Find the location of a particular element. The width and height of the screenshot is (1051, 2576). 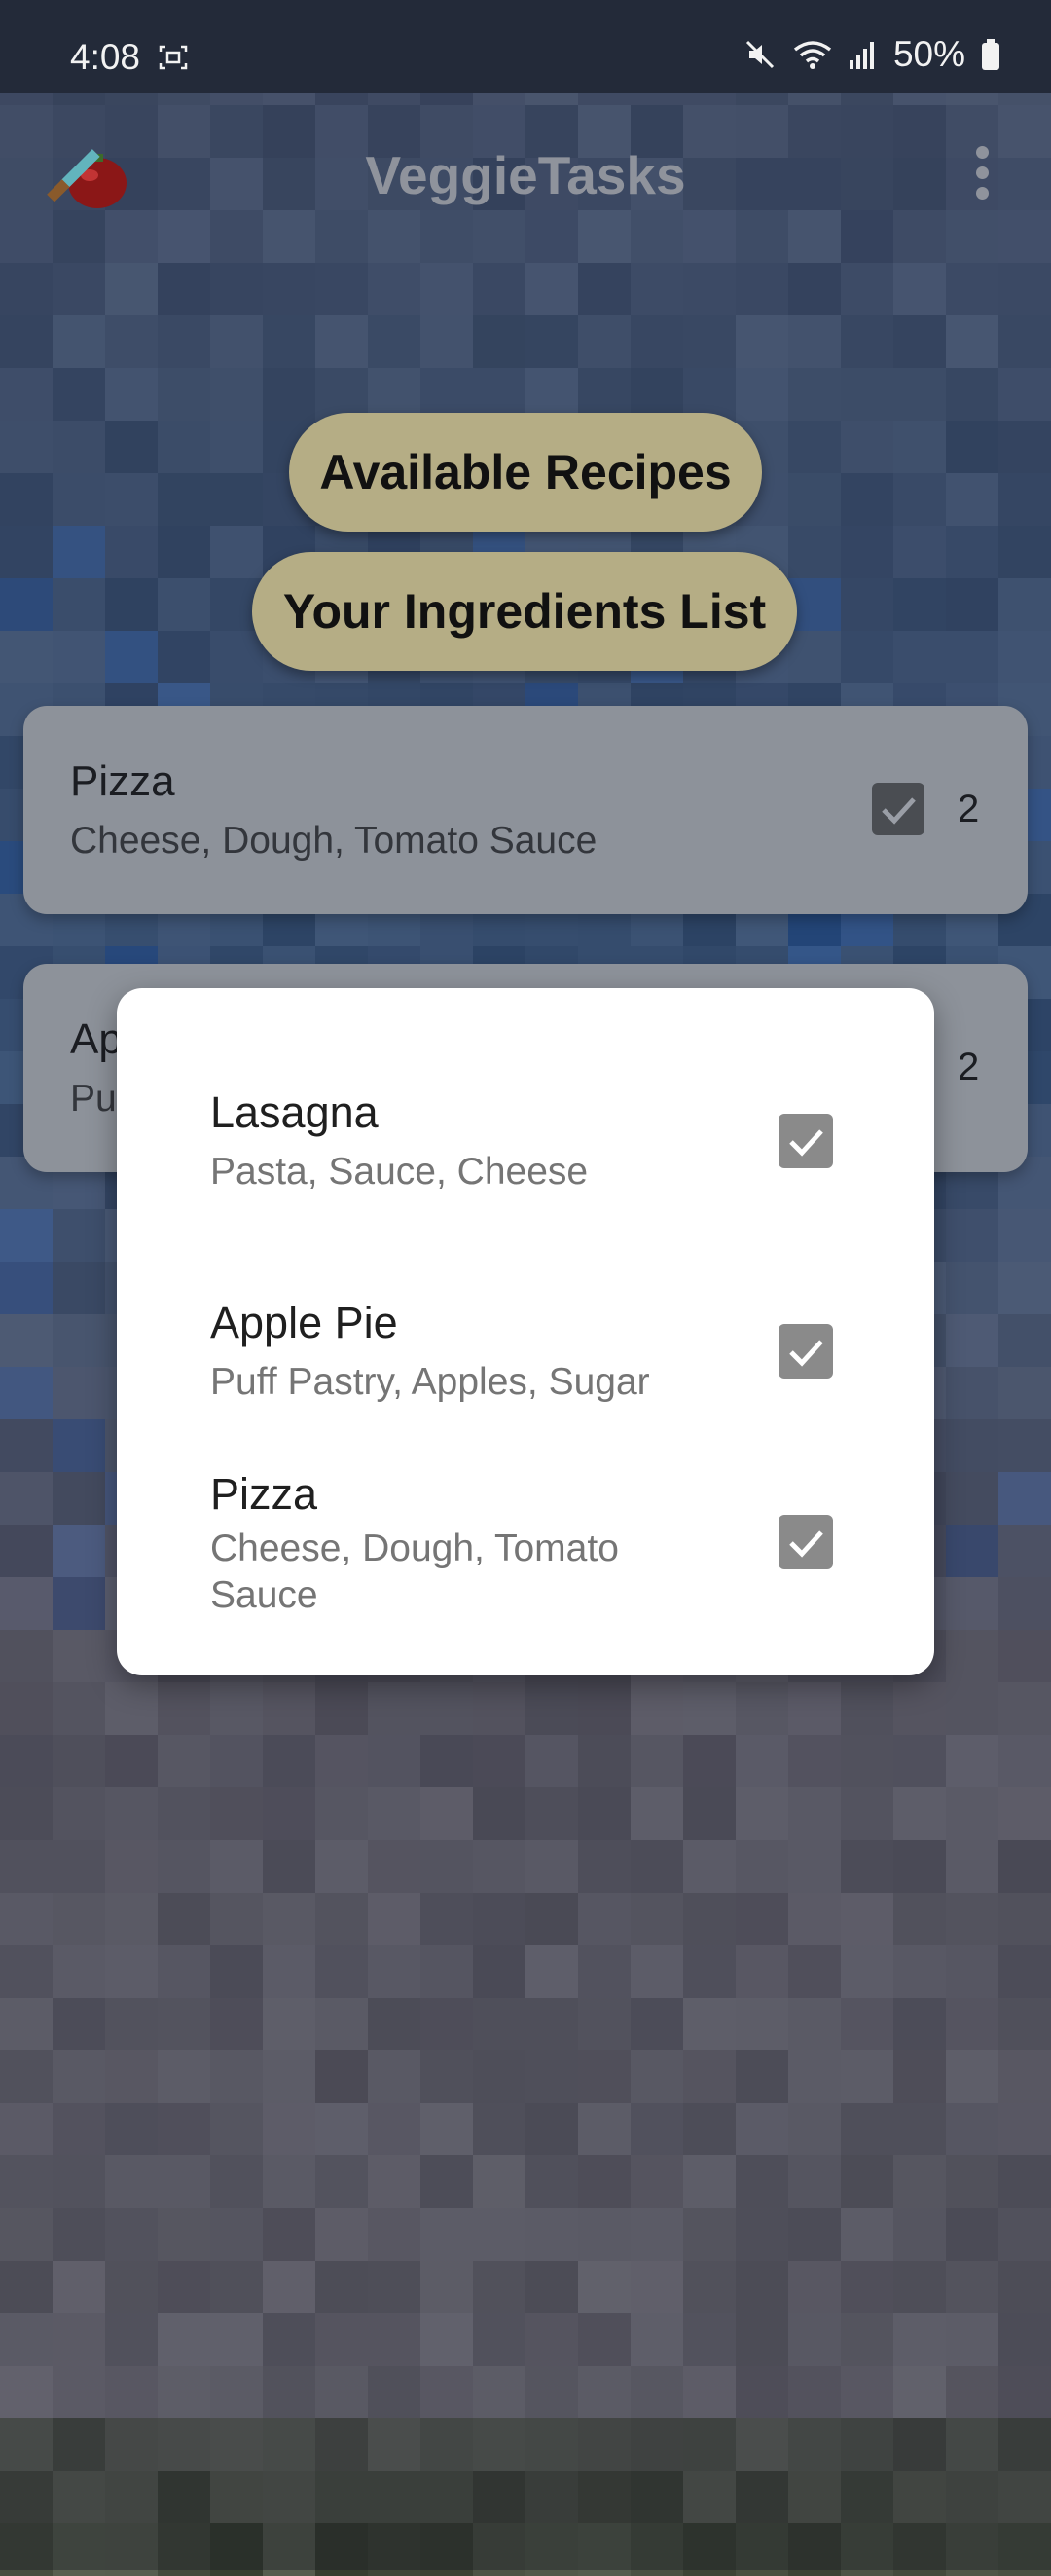

wifi-icon is located at coordinates (812, 55).